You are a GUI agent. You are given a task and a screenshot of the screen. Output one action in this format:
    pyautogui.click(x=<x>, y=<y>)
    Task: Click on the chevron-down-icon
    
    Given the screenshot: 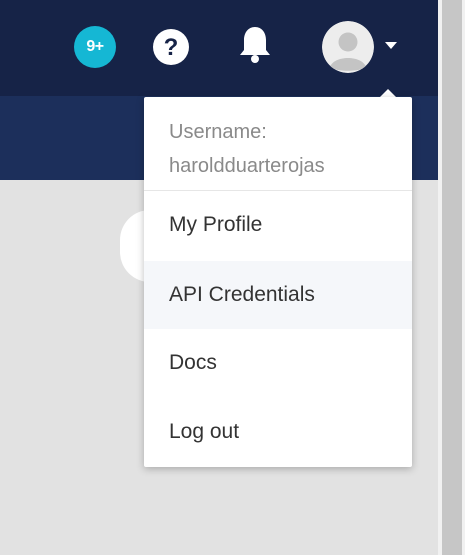 What is the action you would take?
    pyautogui.click(x=391, y=45)
    